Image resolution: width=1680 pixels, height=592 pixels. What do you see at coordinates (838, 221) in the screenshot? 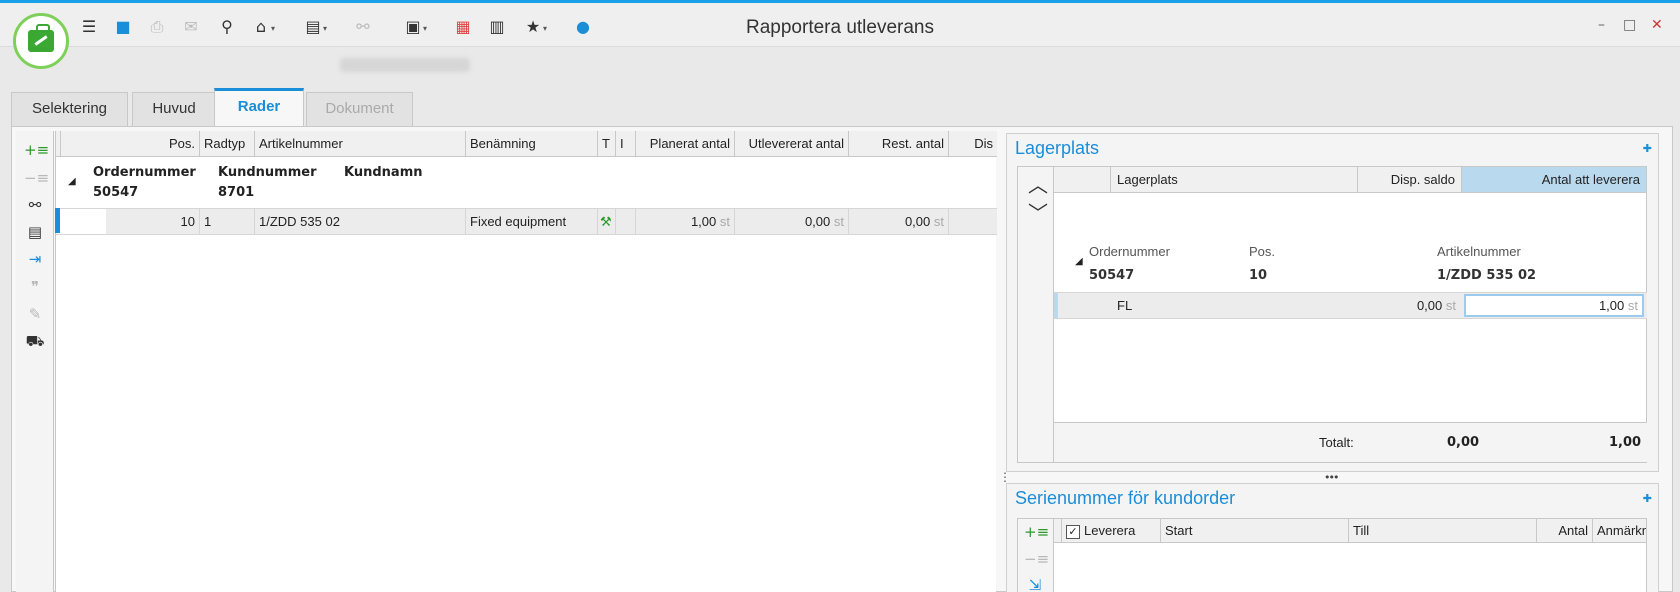
I see `utlevererat-unit: st` at bounding box center [838, 221].